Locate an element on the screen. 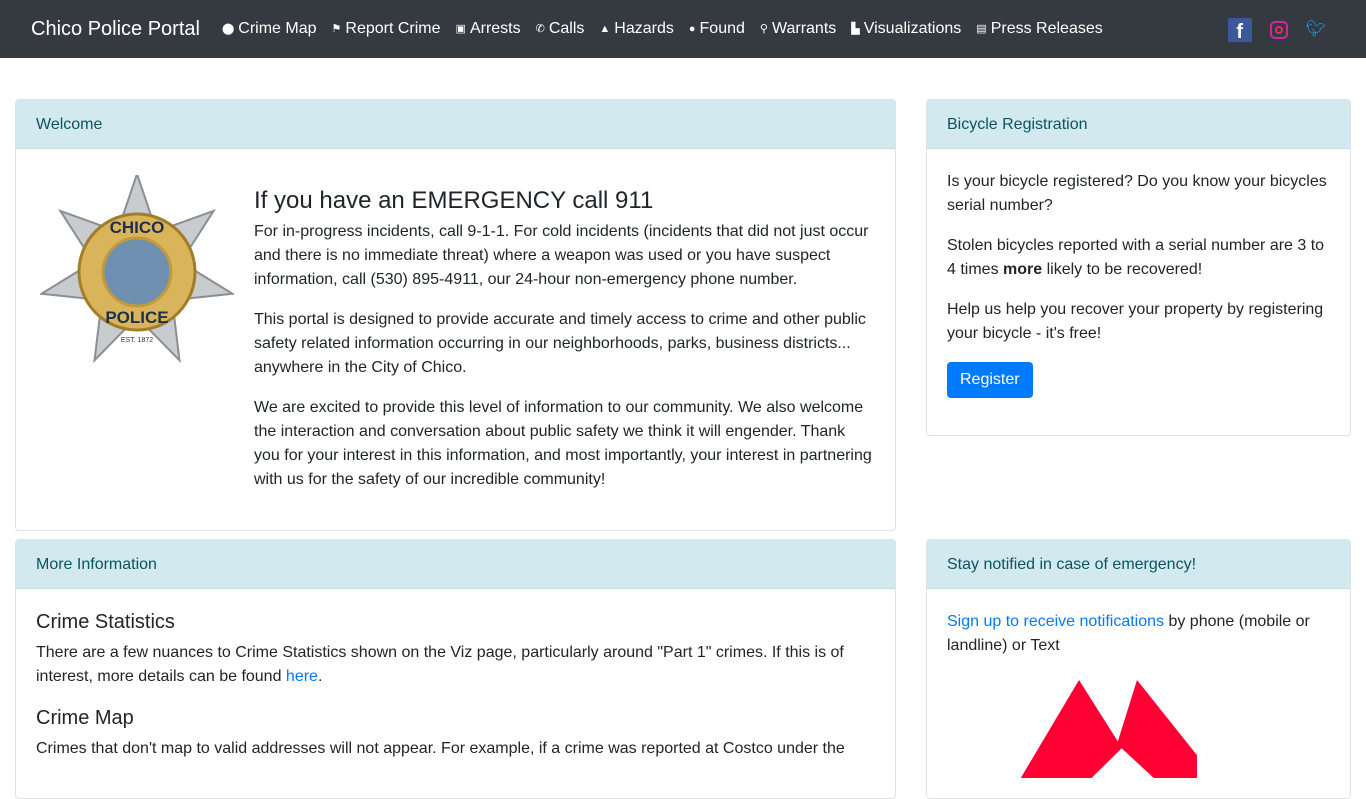 Image resolution: width=1366 pixels, height=799 pixels. card-header: More Information is located at coordinates (455, 564).